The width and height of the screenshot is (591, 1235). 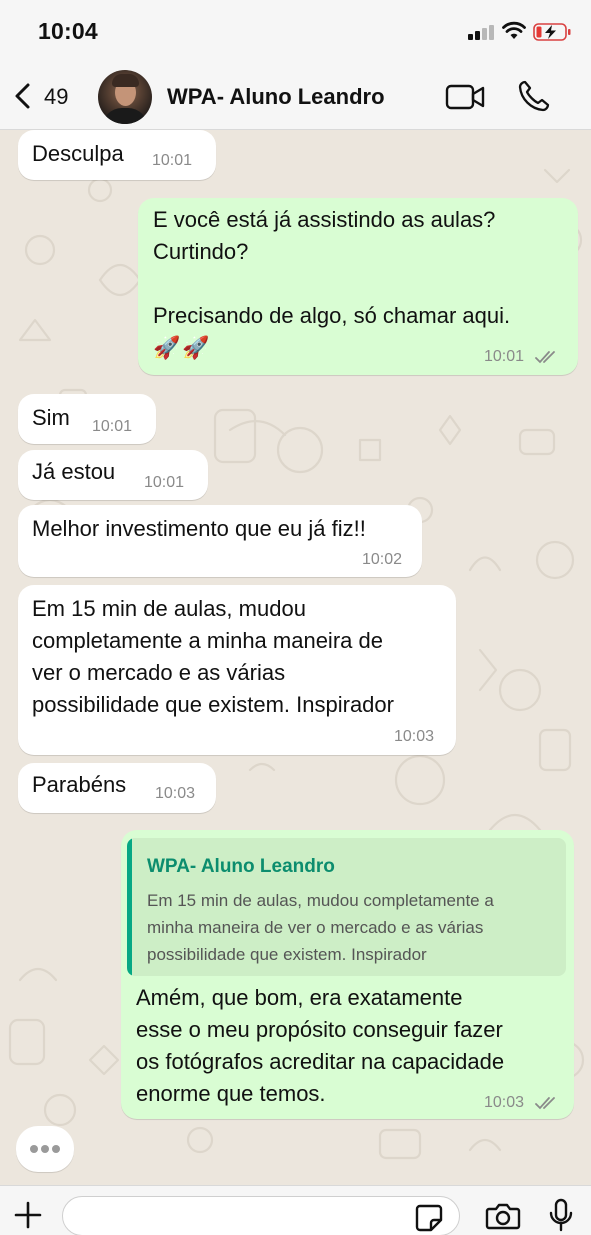 What do you see at coordinates (466, 97) in the screenshot?
I see `video-camera-icon` at bounding box center [466, 97].